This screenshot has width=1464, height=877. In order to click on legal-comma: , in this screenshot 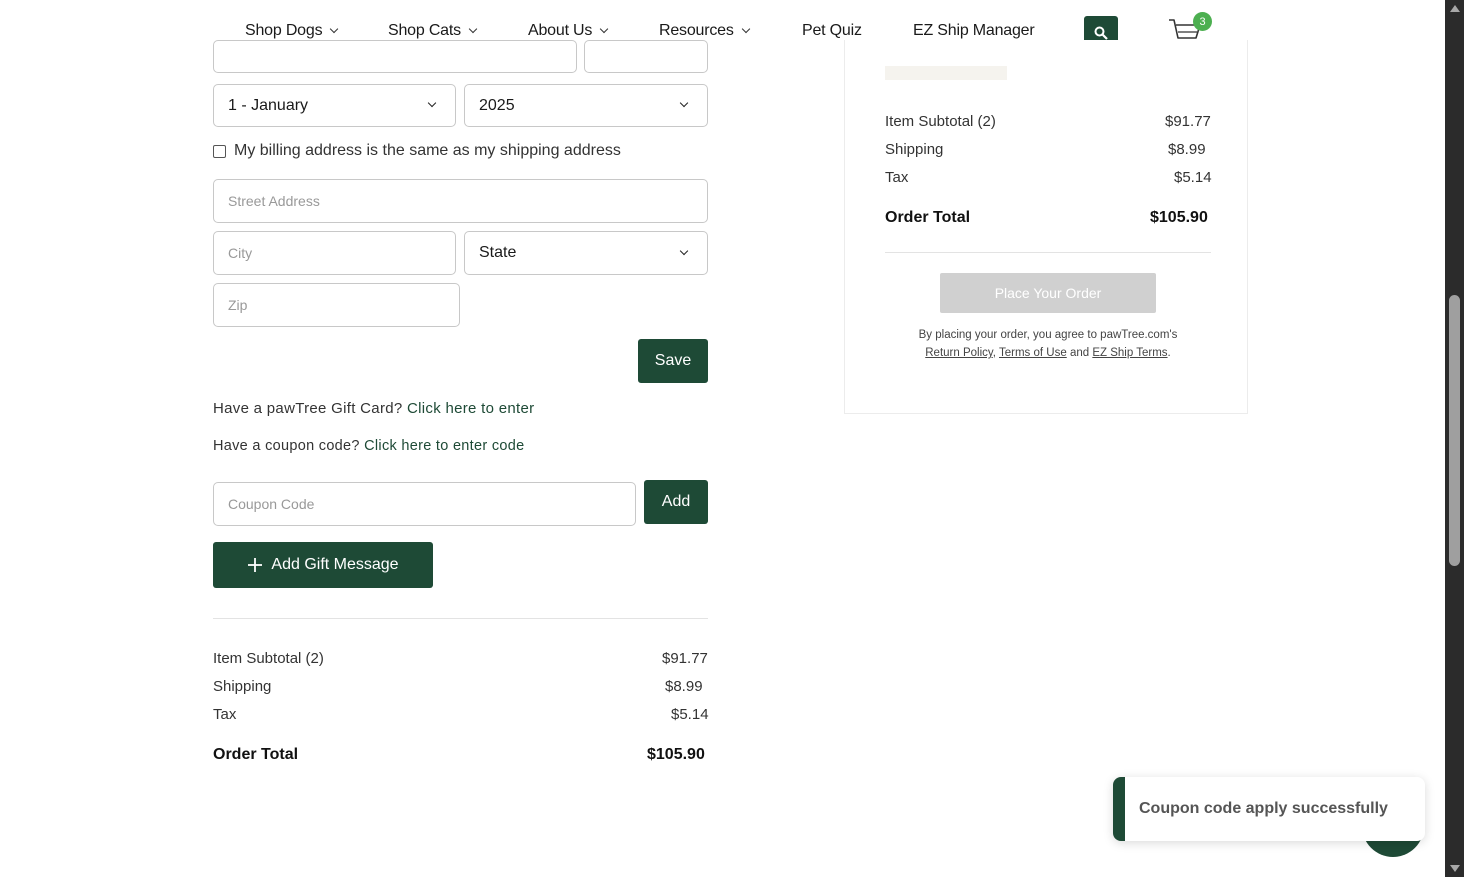, I will do `click(994, 353)`.